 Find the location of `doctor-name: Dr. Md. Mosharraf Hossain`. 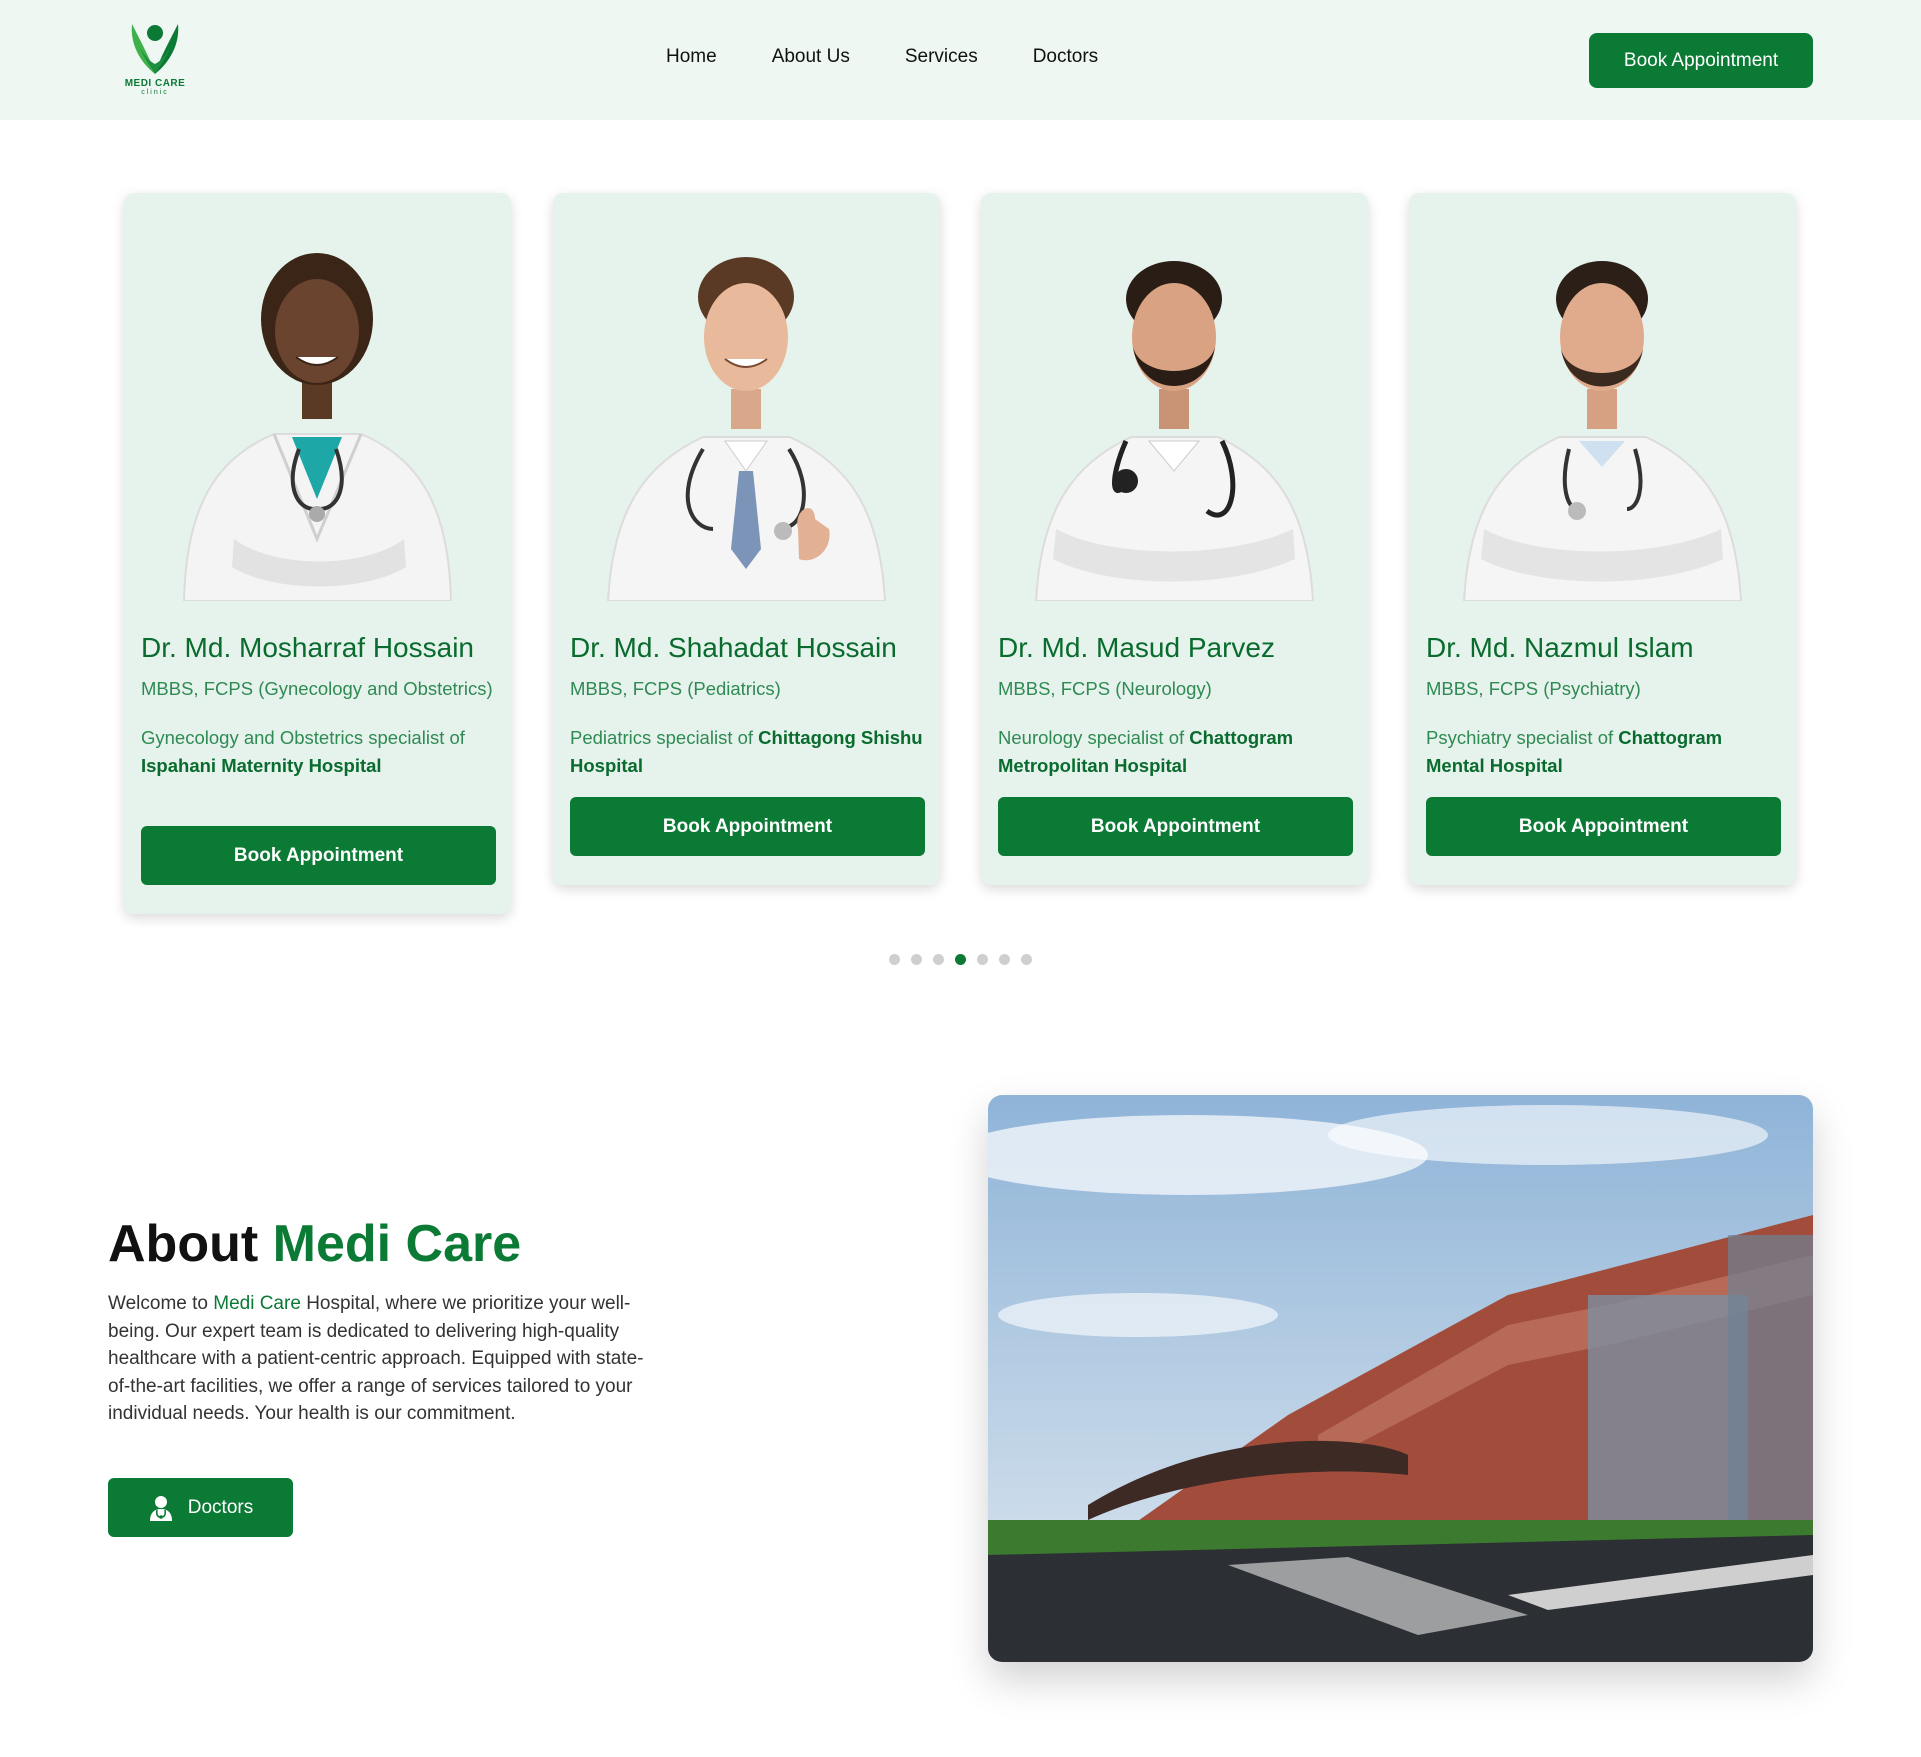

doctor-name: Dr. Md. Mosharraf Hossain is located at coordinates (307, 647).